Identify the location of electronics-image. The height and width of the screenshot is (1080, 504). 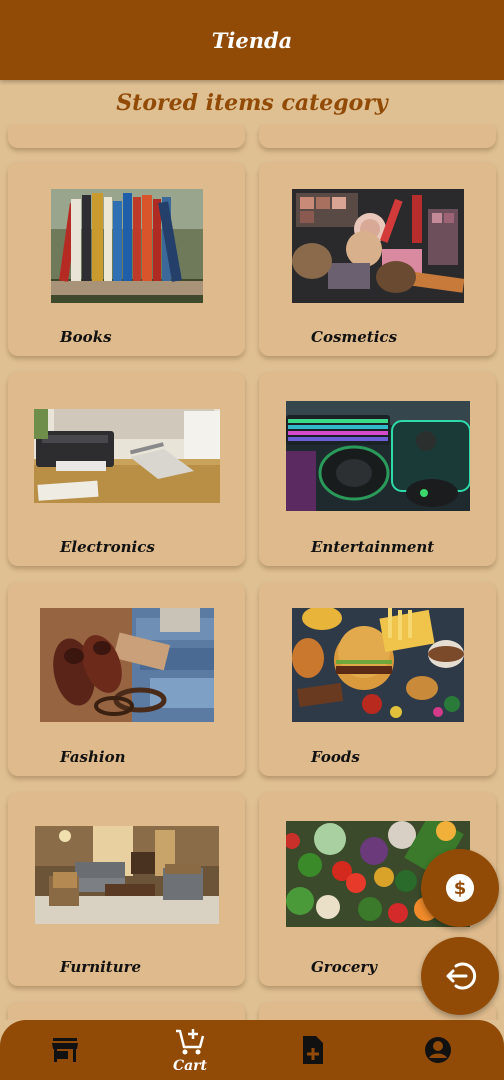
(126, 456).